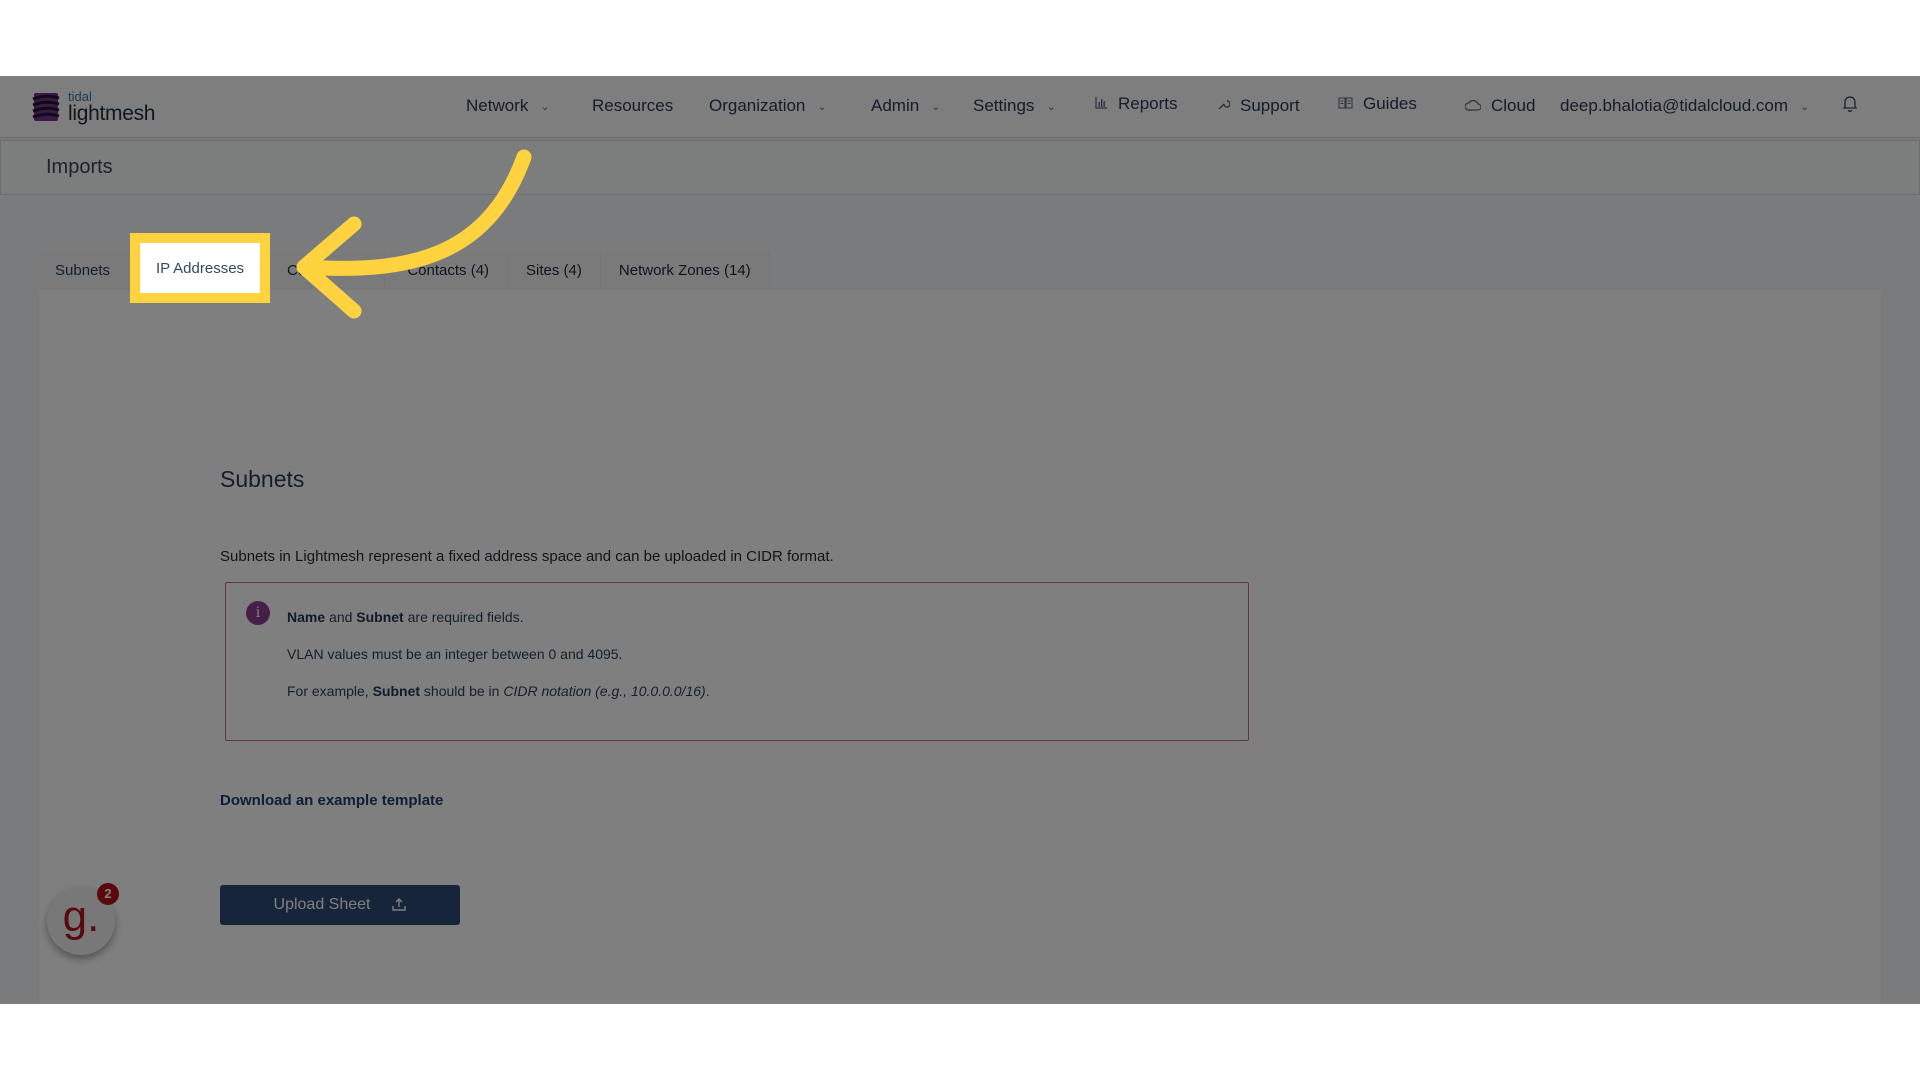 This screenshot has width=1920, height=1080. Describe the element at coordinates (1224, 106) in the screenshot. I see `wrench-icon` at that location.